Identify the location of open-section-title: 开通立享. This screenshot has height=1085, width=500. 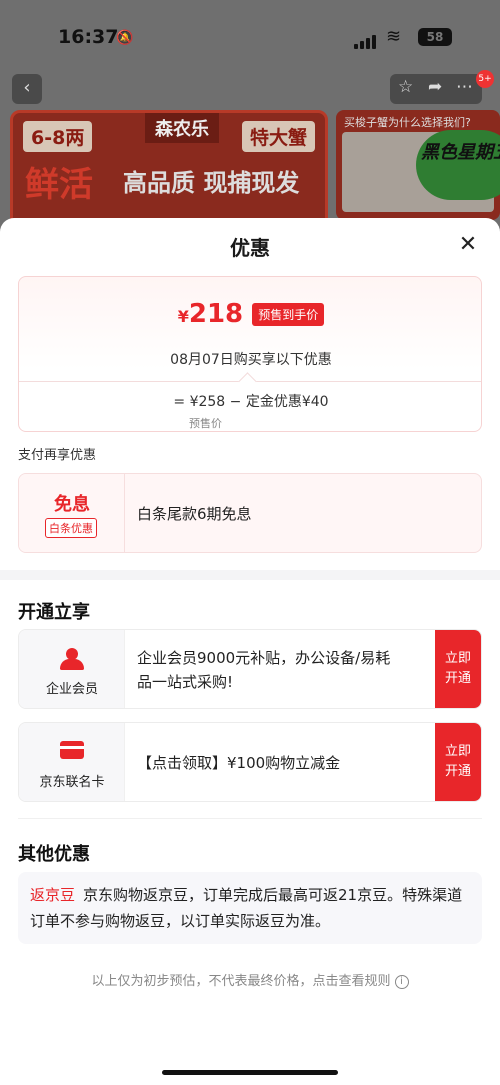
(54, 612).